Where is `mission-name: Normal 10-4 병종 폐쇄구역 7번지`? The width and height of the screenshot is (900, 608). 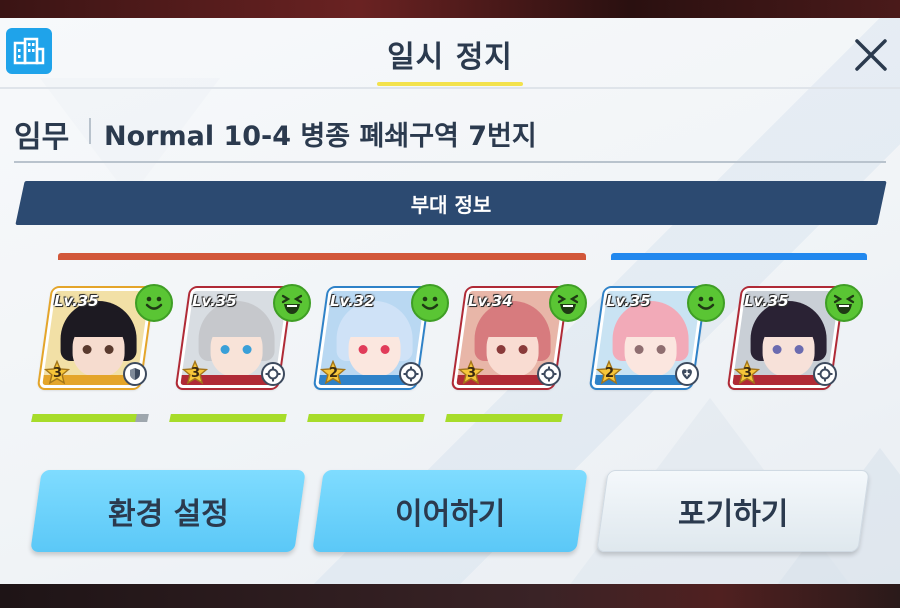
mission-name: Normal 10-4 병종 폐쇄구역 7번지 is located at coordinates (320, 136).